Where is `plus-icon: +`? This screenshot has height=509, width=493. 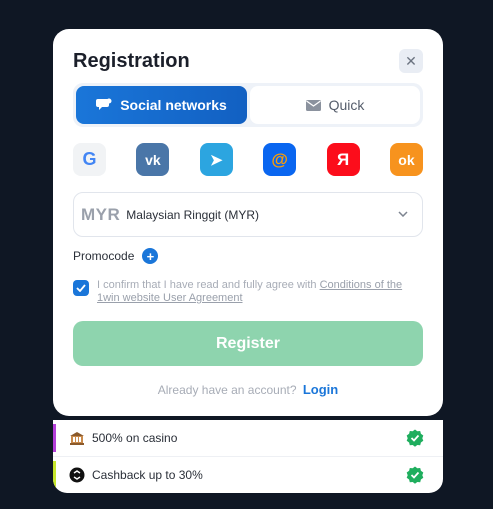
plus-icon: + is located at coordinates (150, 256).